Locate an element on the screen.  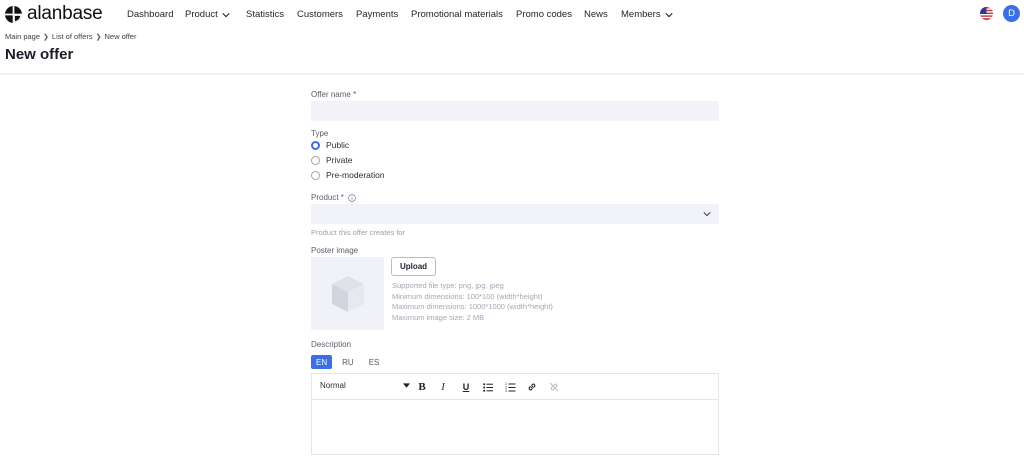
product-label-row: Product * is located at coordinates (333, 197).